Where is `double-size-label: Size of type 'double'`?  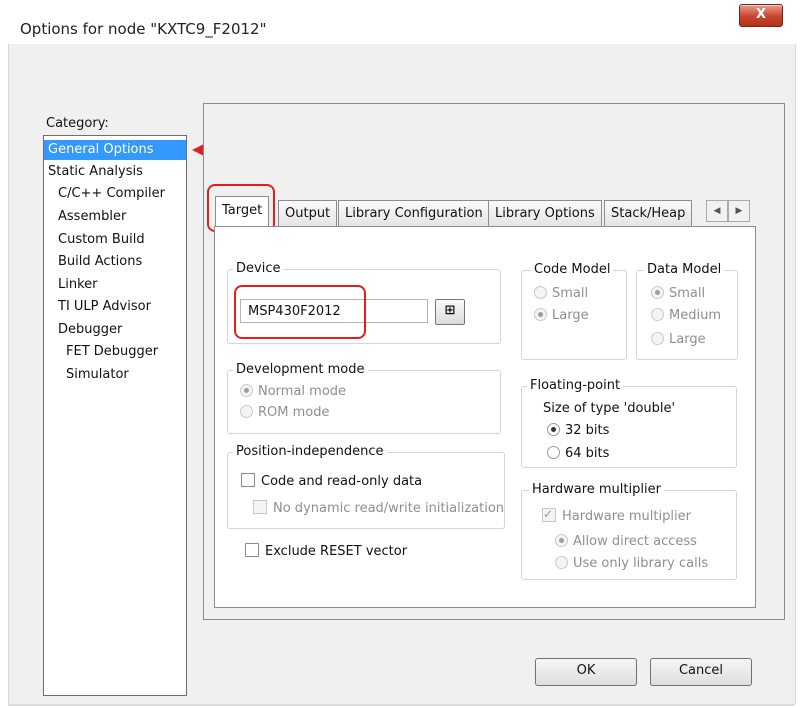
double-size-label: Size of type 'double' is located at coordinates (609, 408).